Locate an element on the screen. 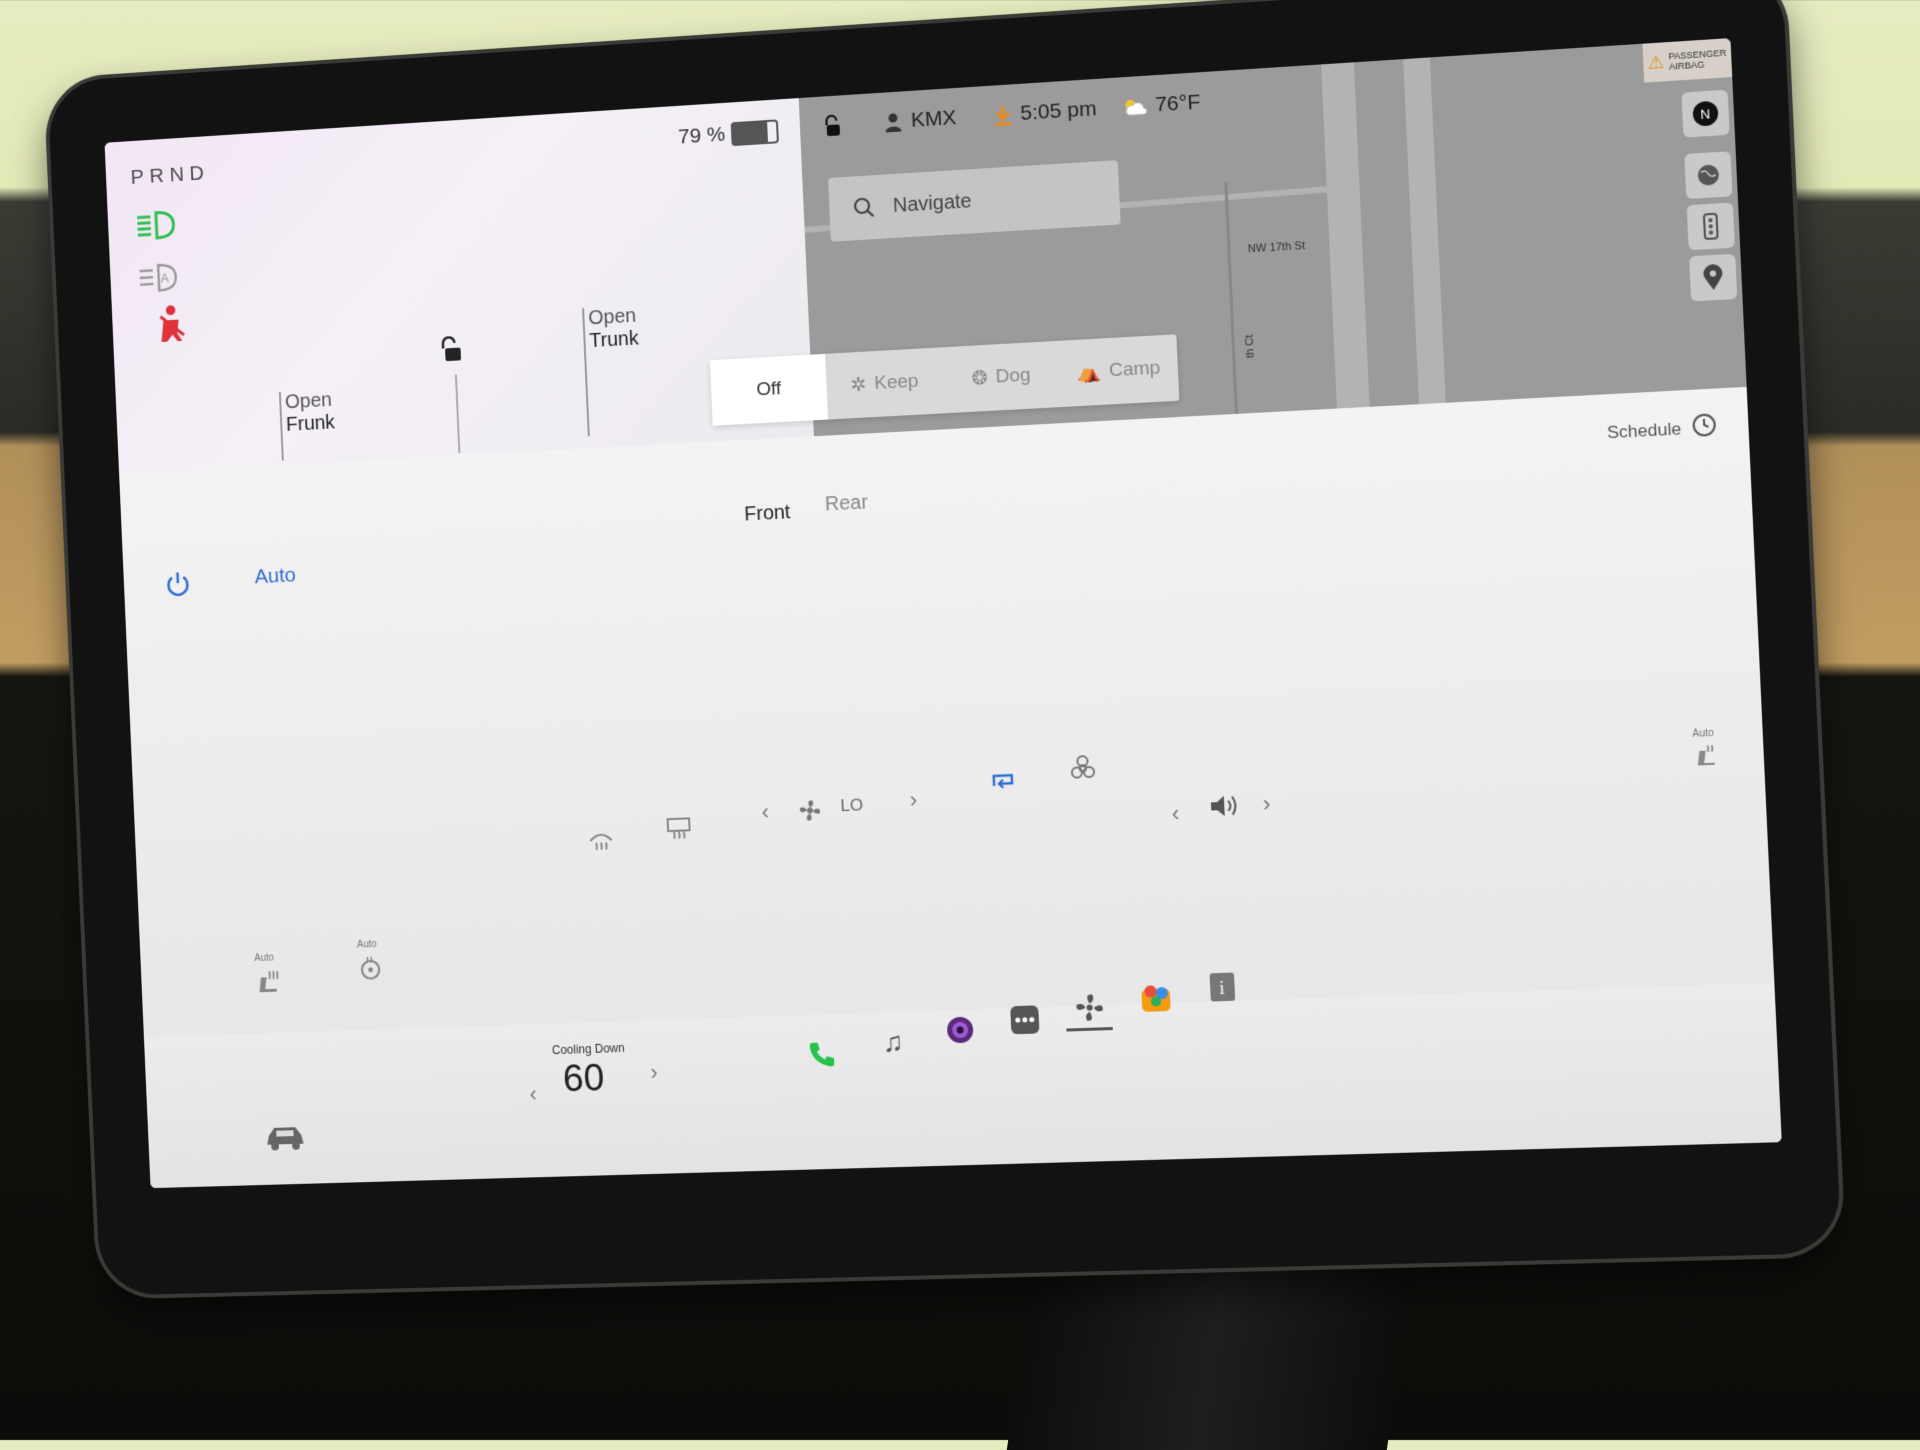  compass-button: N is located at coordinates (1705, 114).